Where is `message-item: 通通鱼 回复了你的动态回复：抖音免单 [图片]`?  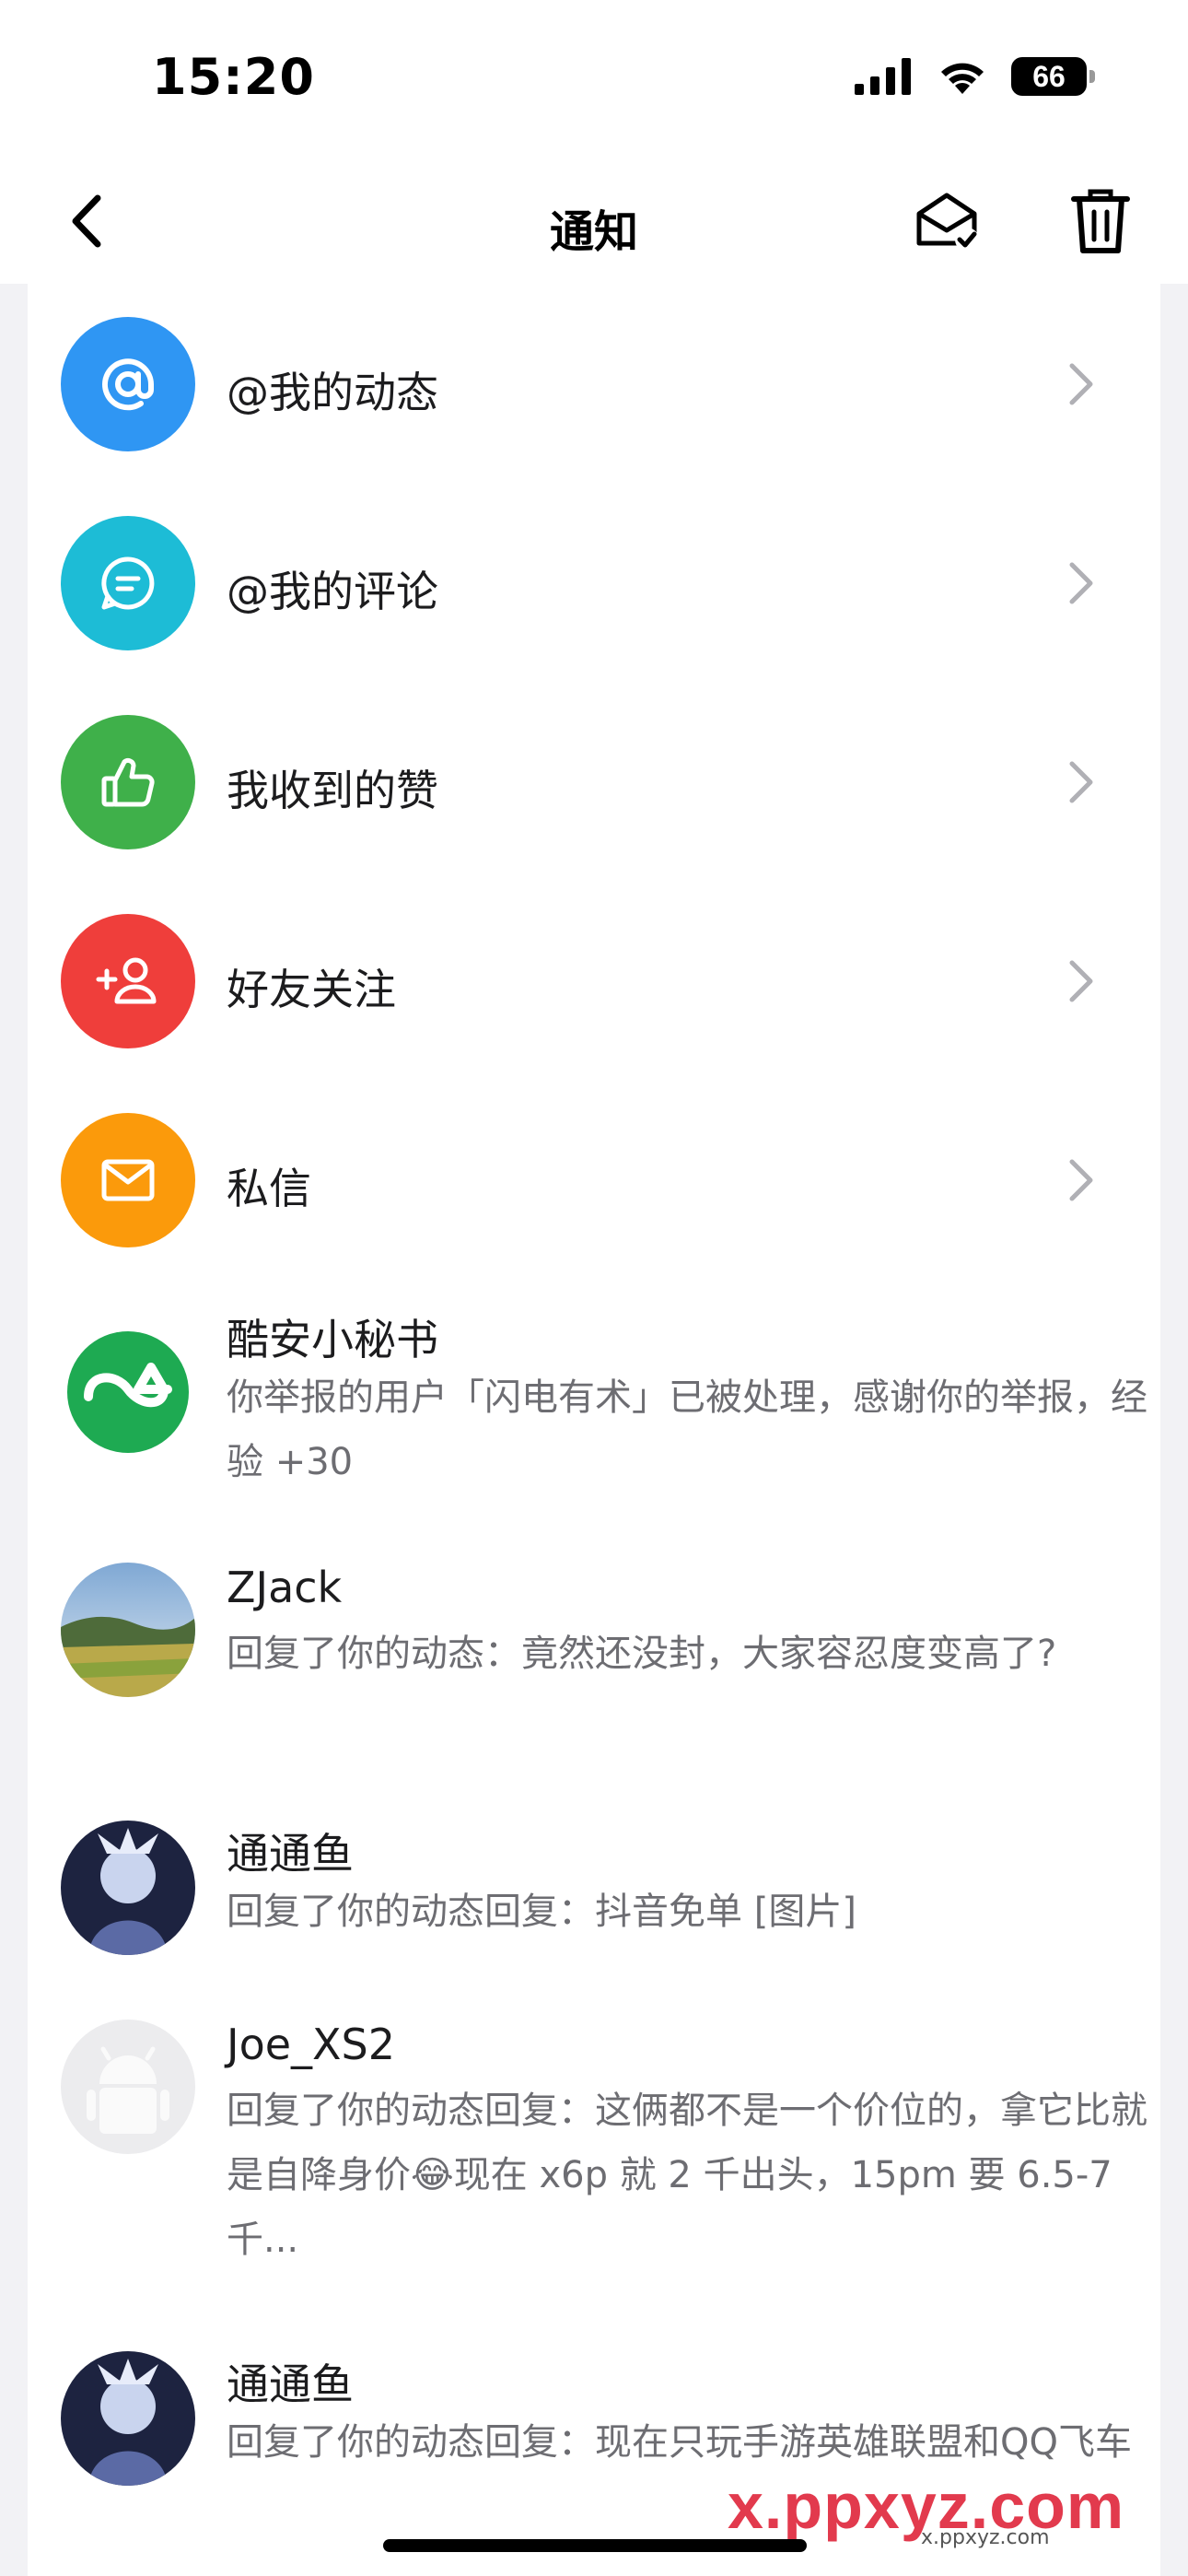 message-item: 通通鱼 回复了你的动态回复：抖音免单 [图片] is located at coordinates (594, 1904).